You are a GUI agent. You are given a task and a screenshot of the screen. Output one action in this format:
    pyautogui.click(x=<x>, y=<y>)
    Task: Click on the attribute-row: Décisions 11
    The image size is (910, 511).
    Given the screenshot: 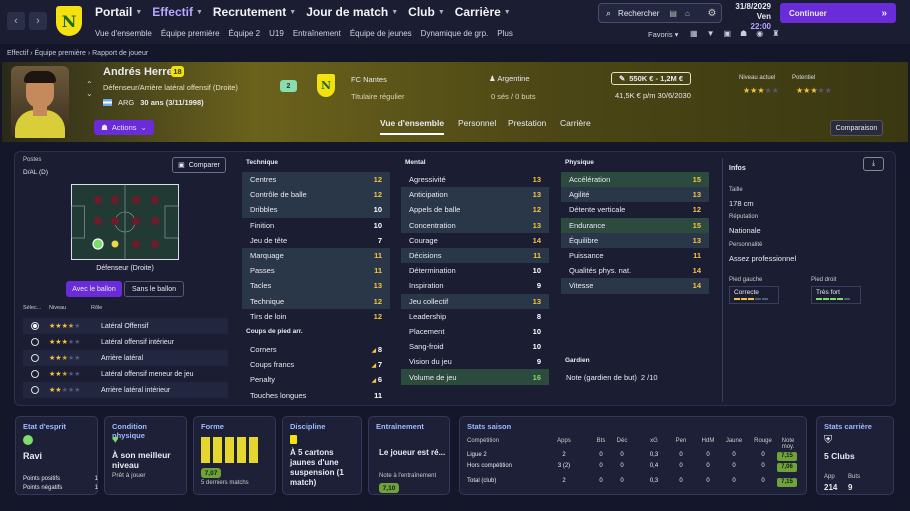 What is the action you would take?
    pyautogui.click(x=475, y=255)
    